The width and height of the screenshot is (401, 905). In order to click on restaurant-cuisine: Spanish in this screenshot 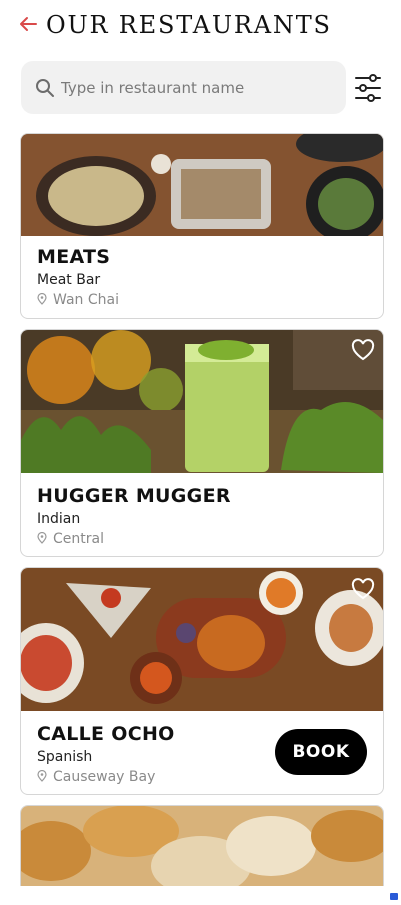, I will do `click(65, 757)`.